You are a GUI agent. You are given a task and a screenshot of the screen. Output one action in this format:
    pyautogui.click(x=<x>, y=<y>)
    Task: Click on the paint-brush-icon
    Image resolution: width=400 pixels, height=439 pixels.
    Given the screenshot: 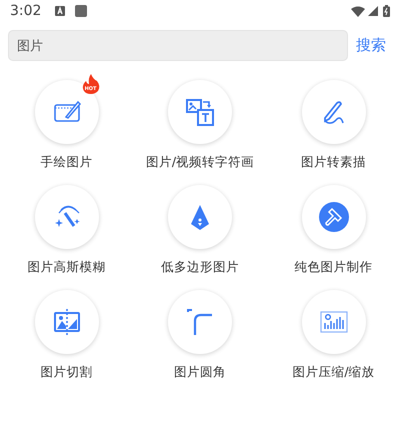 What is the action you would take?
    pyautogui.click(x=333, y=217)
    